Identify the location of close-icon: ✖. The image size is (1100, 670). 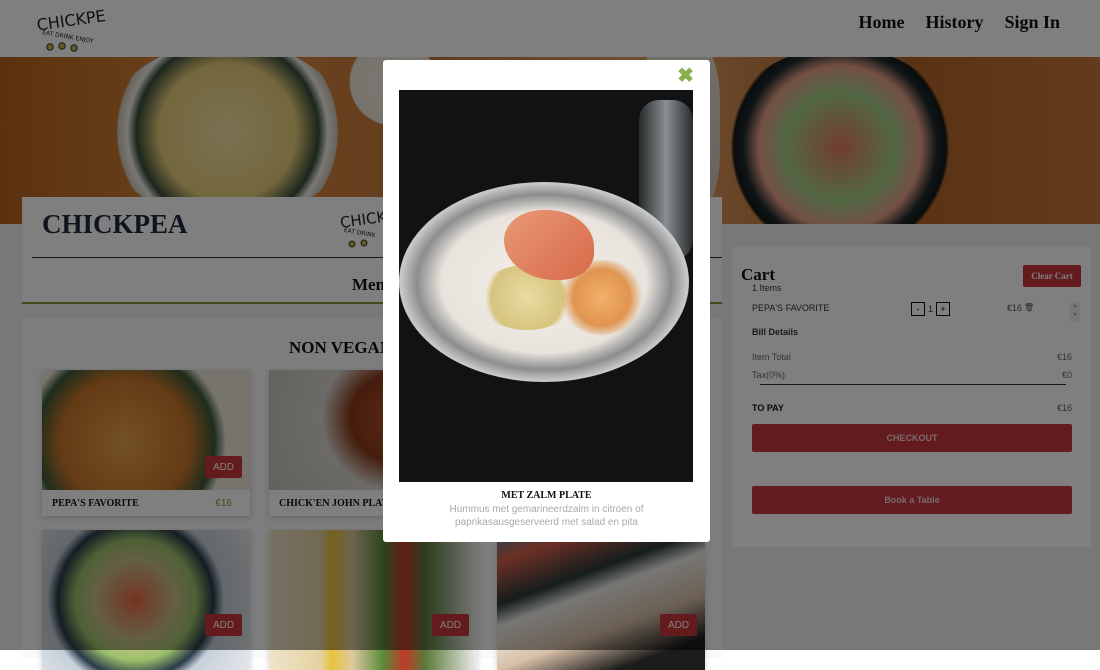
(685, 76).